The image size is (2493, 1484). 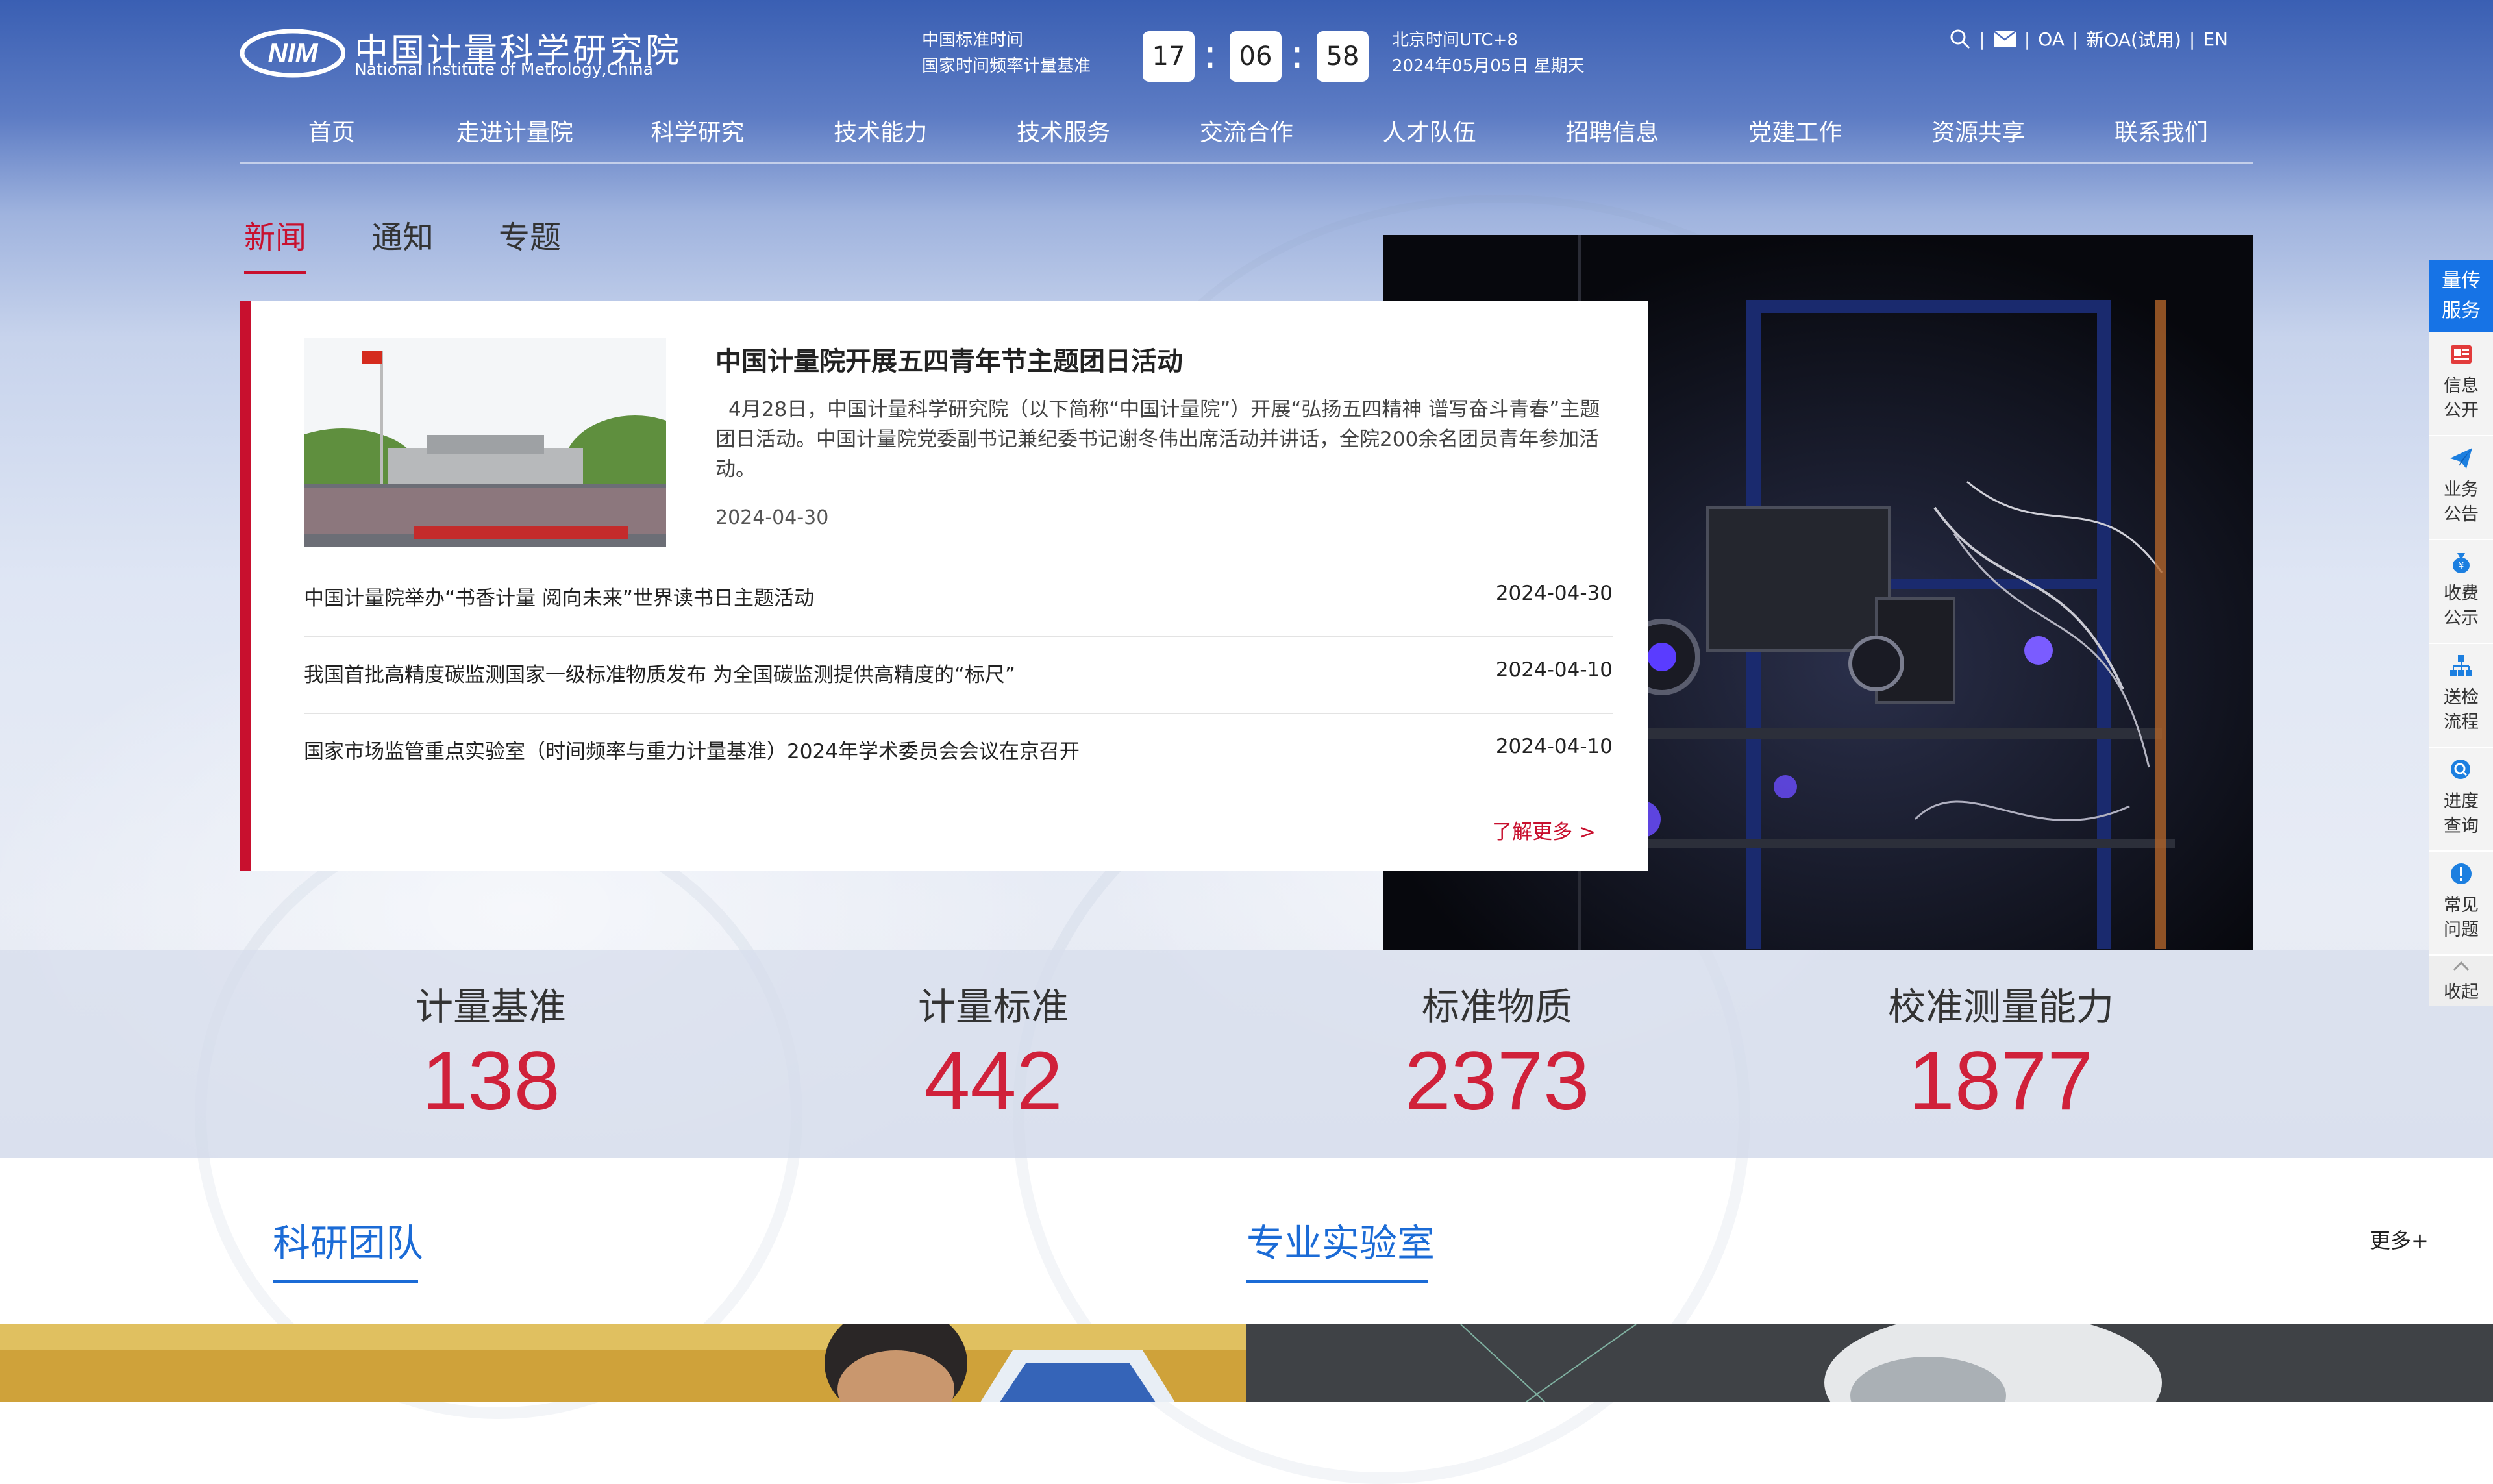 I want to click on news-more-link: 了解更多 >, so click(x=1544, y=830).